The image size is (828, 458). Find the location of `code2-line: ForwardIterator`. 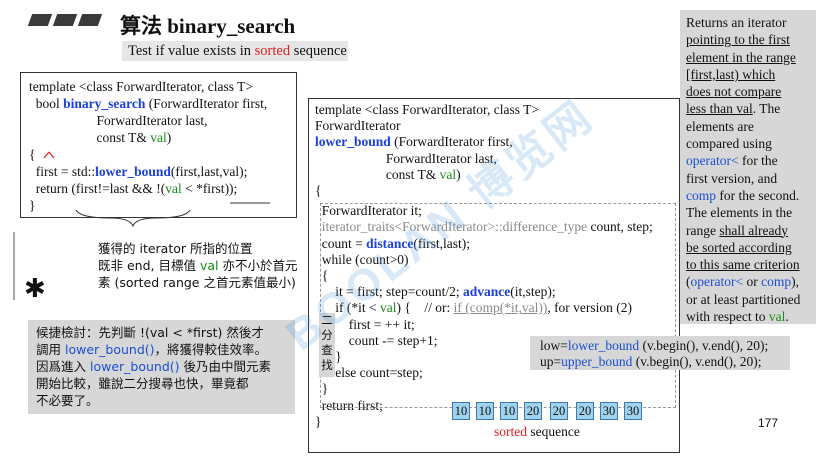

code2-line: ForwardIterator is located at coordinates (358, 126).